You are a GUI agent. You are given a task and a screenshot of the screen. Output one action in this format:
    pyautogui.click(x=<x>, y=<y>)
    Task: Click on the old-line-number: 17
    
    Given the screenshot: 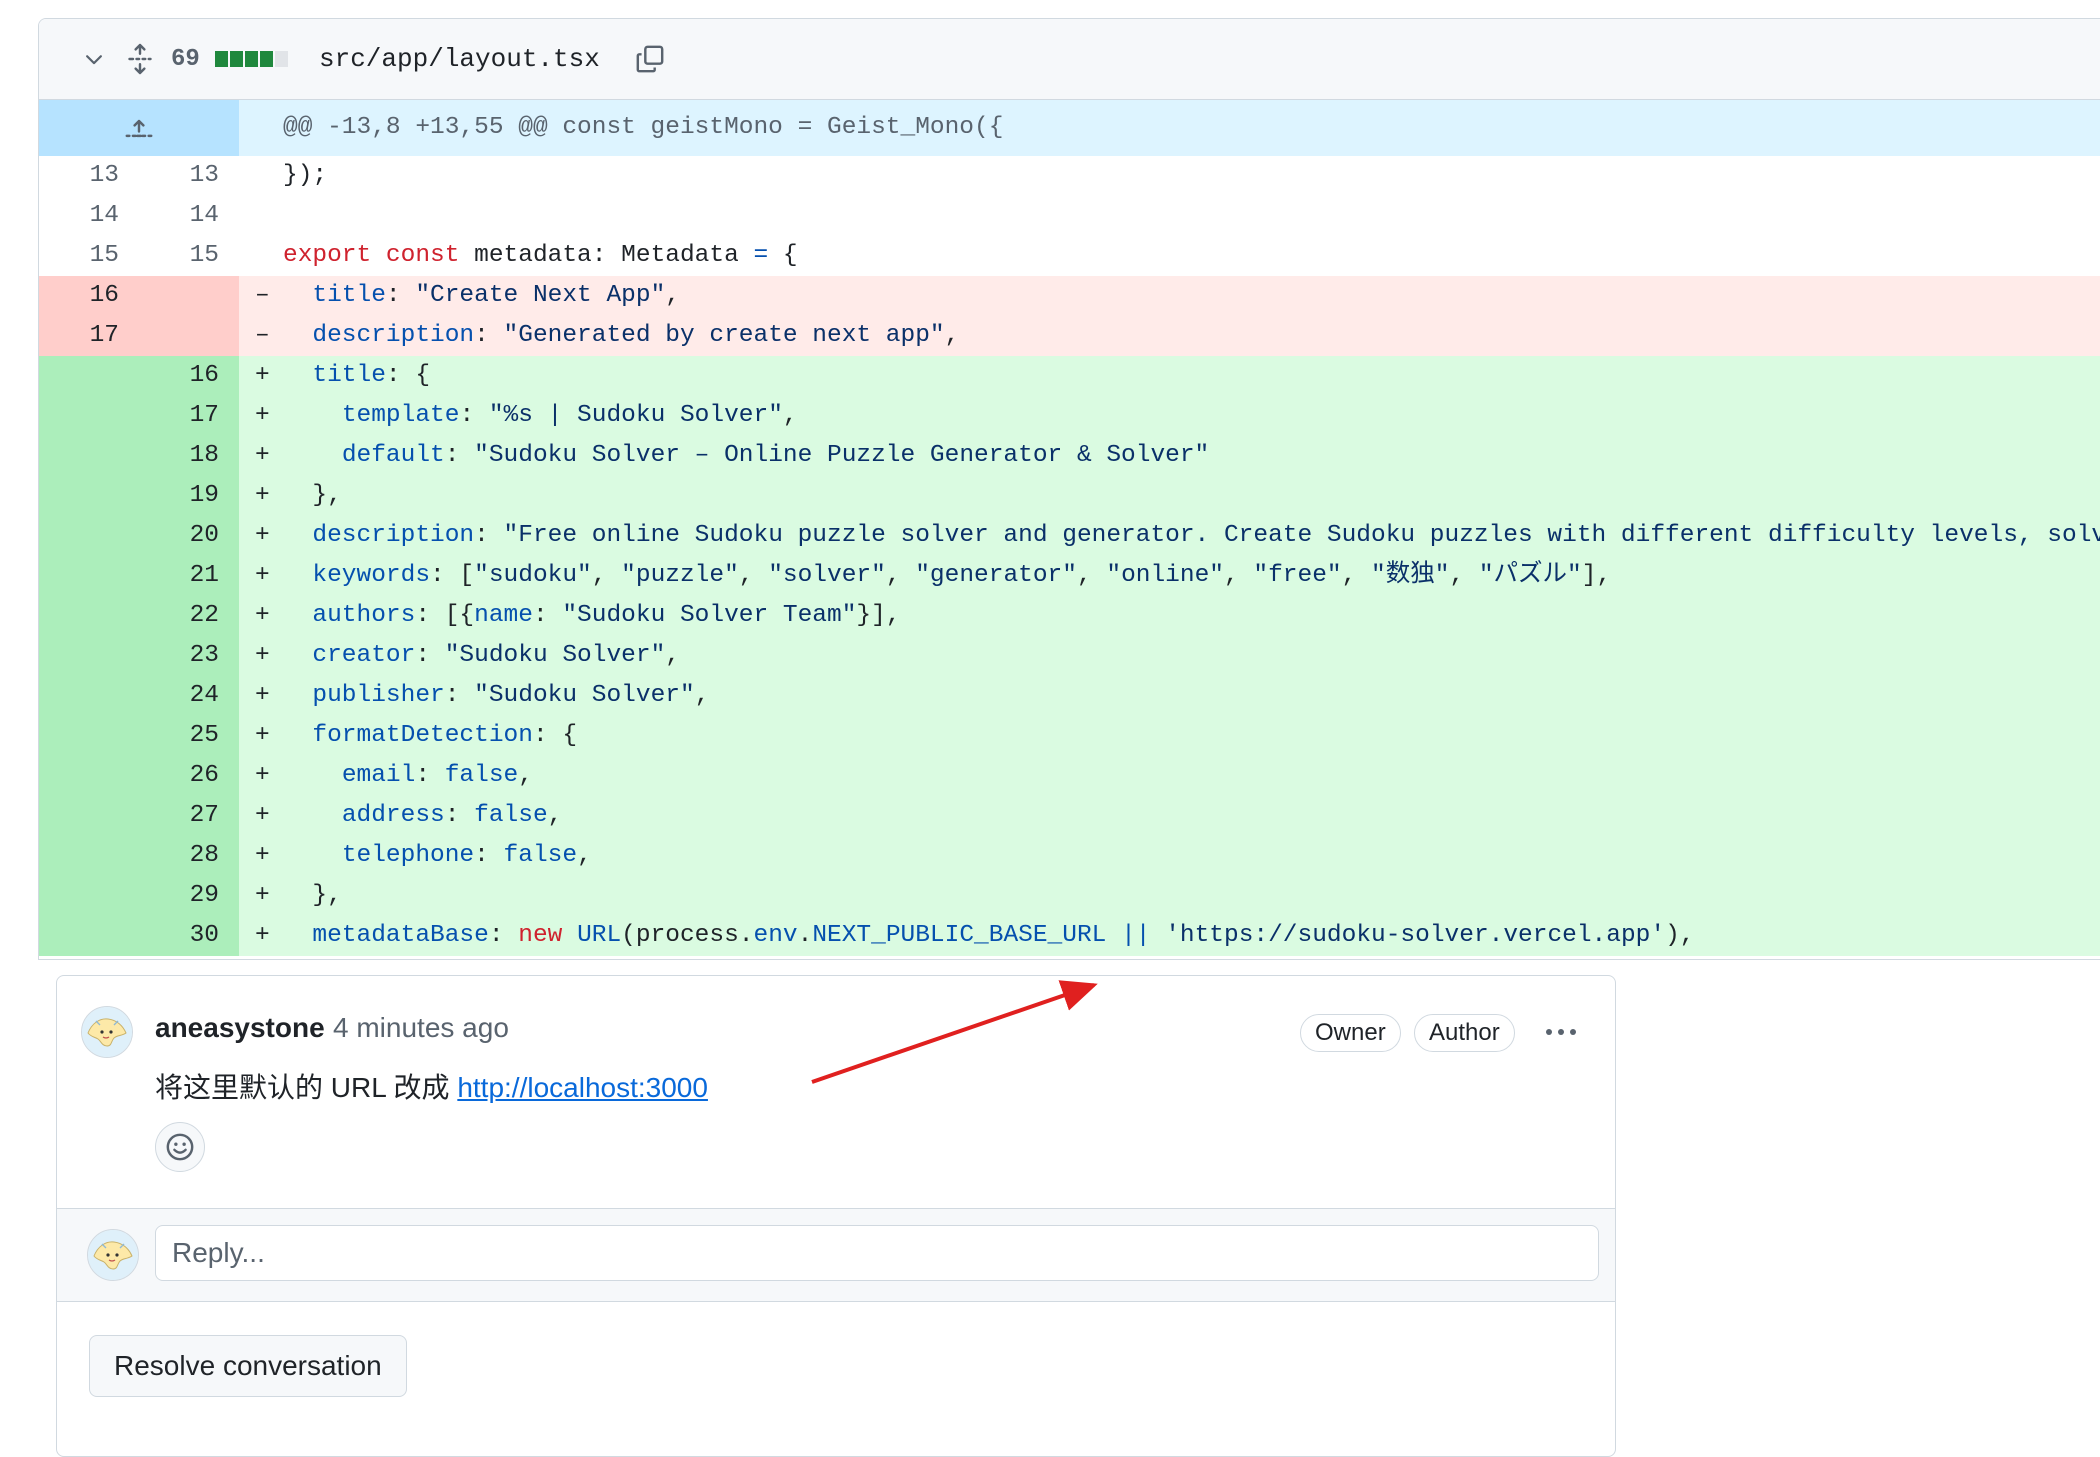 What is the action you would take?
    pyautogui.click(x=89, y=336)
    